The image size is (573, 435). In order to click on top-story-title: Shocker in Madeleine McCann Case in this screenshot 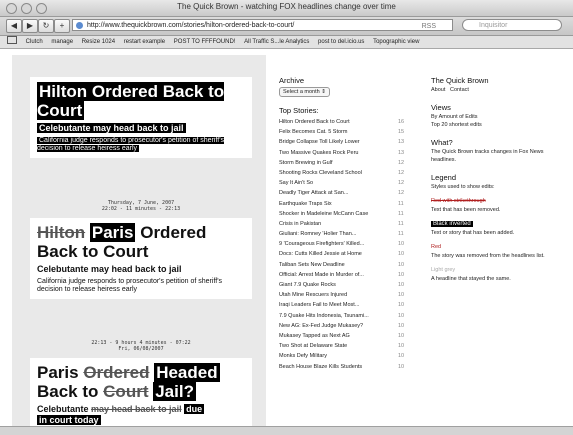, I will do `click(324, 213)`.